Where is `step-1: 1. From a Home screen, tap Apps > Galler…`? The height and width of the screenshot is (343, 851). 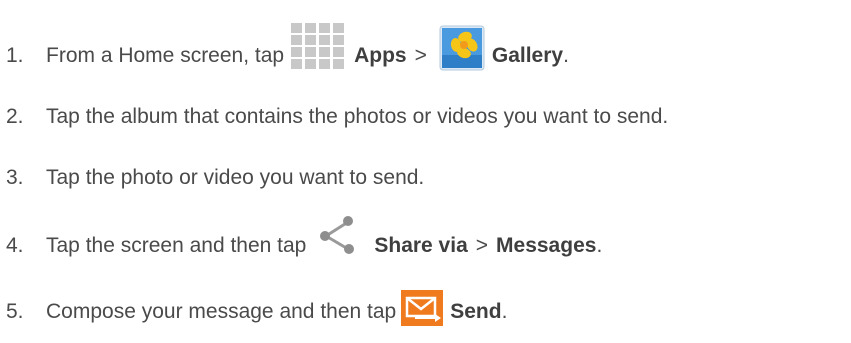
step-1: 1. From a Home screen, tap Apps > Galler… is located at coordinates (287, 47).